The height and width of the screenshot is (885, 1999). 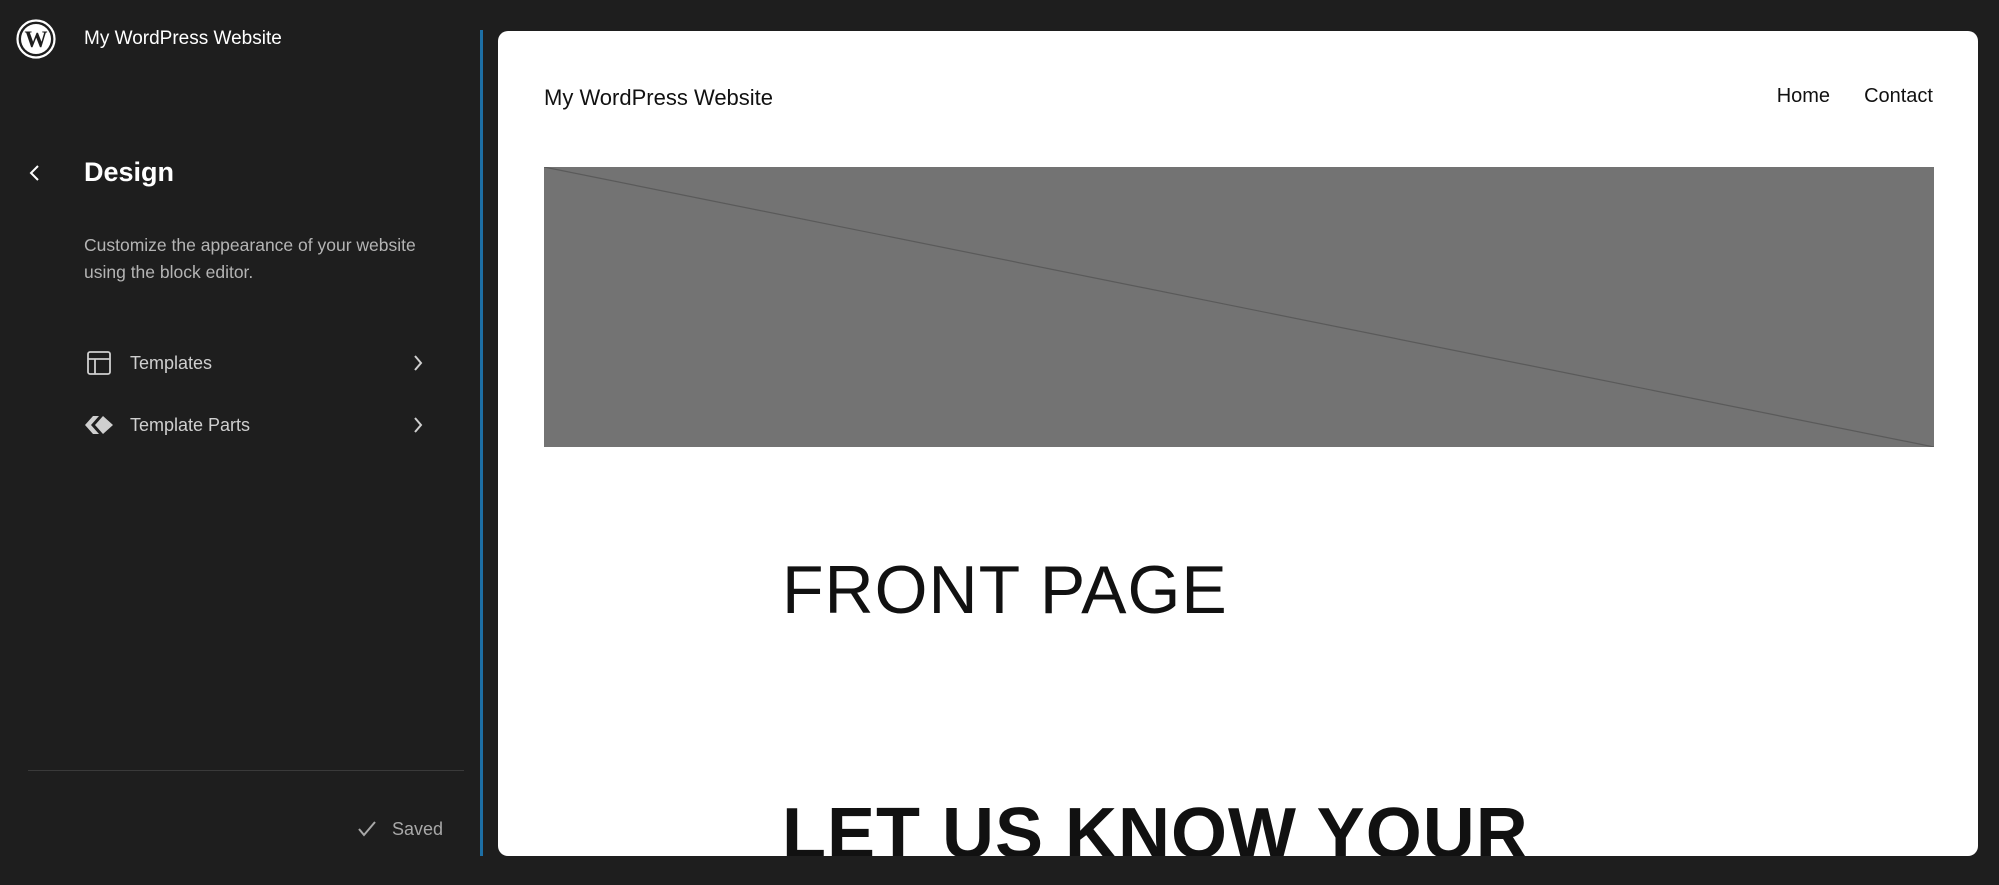 What do you see at coordinates (183, 39) in the screenshot?
I see `site-name: My WordPress Website` at bounding box center [183, 39].